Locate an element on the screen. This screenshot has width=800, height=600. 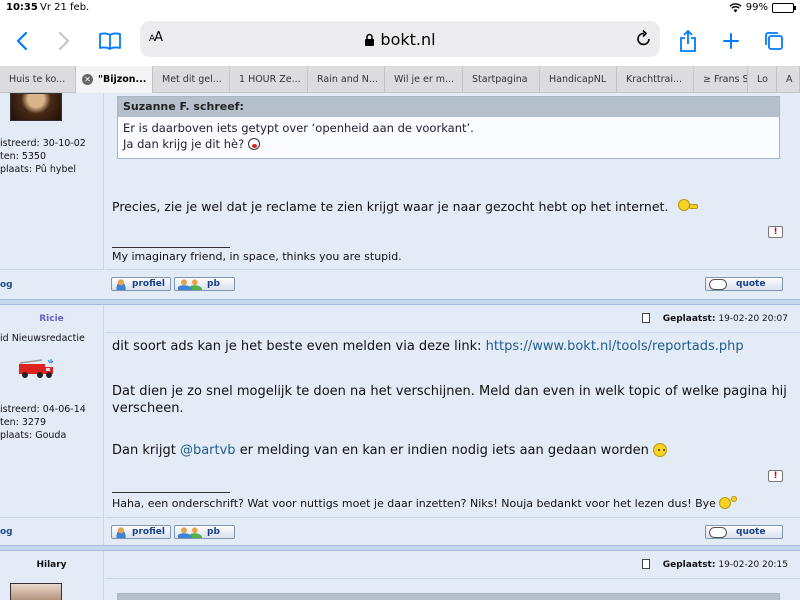
tabs-overview-icon is located at coordinates (774, 41).